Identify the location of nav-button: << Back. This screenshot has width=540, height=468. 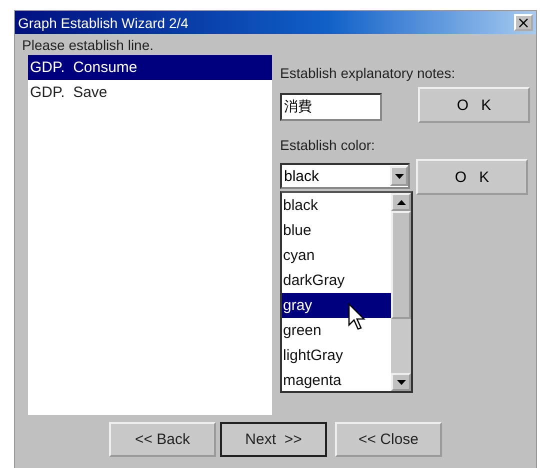
(162, 439).